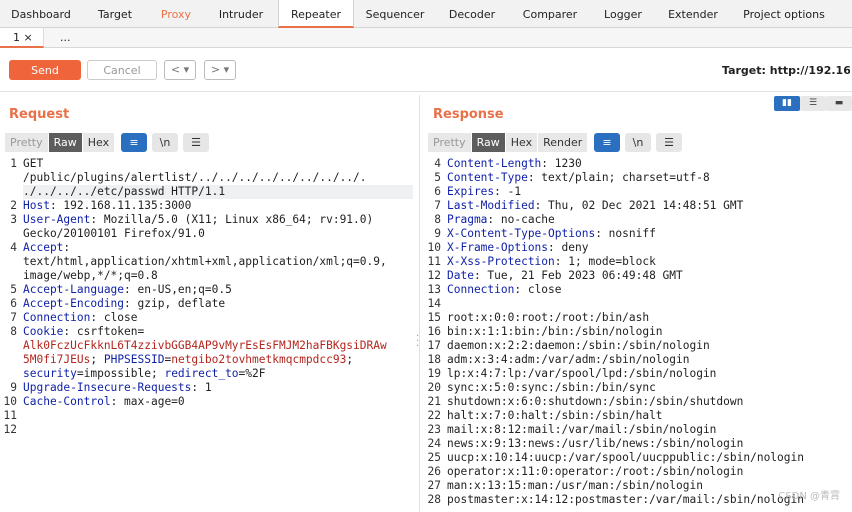 Image resolution: width=852 pixels, height=512 pixels. Describe the element at coordinates (218, 402) in the screenshot. I see `code-line: Cache-Control: max-age=0` at that location.